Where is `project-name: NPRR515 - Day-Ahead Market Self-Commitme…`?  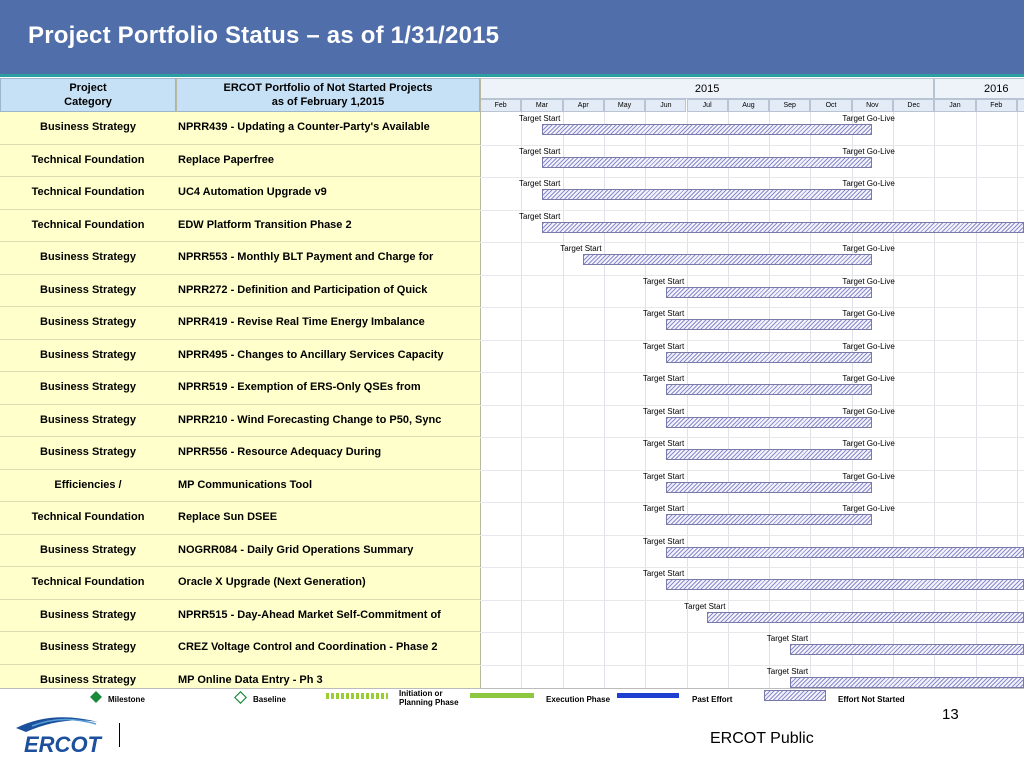
project-name: NPRR515 - Day-Ahead Market Self-Commitme… is located at coordinates (309, 614).